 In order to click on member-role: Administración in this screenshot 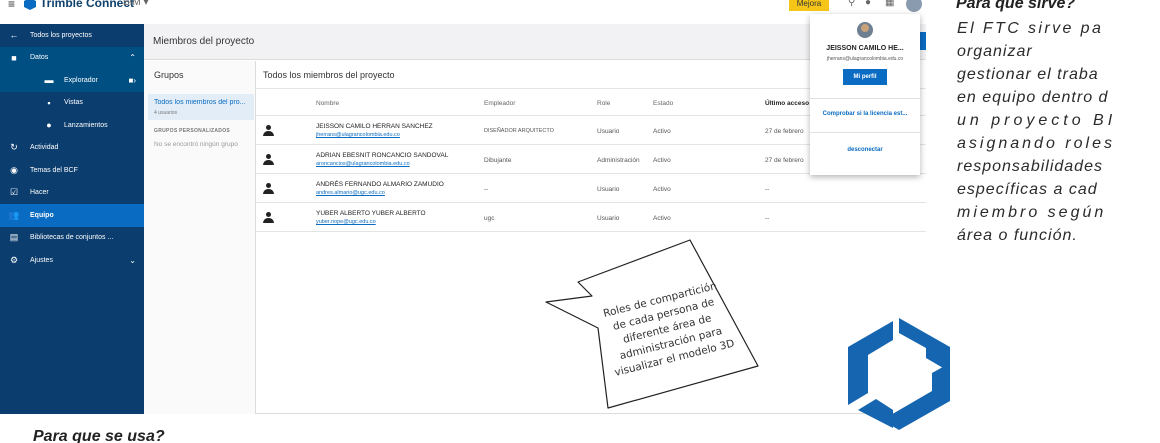, I will do `click(618, 160)`.